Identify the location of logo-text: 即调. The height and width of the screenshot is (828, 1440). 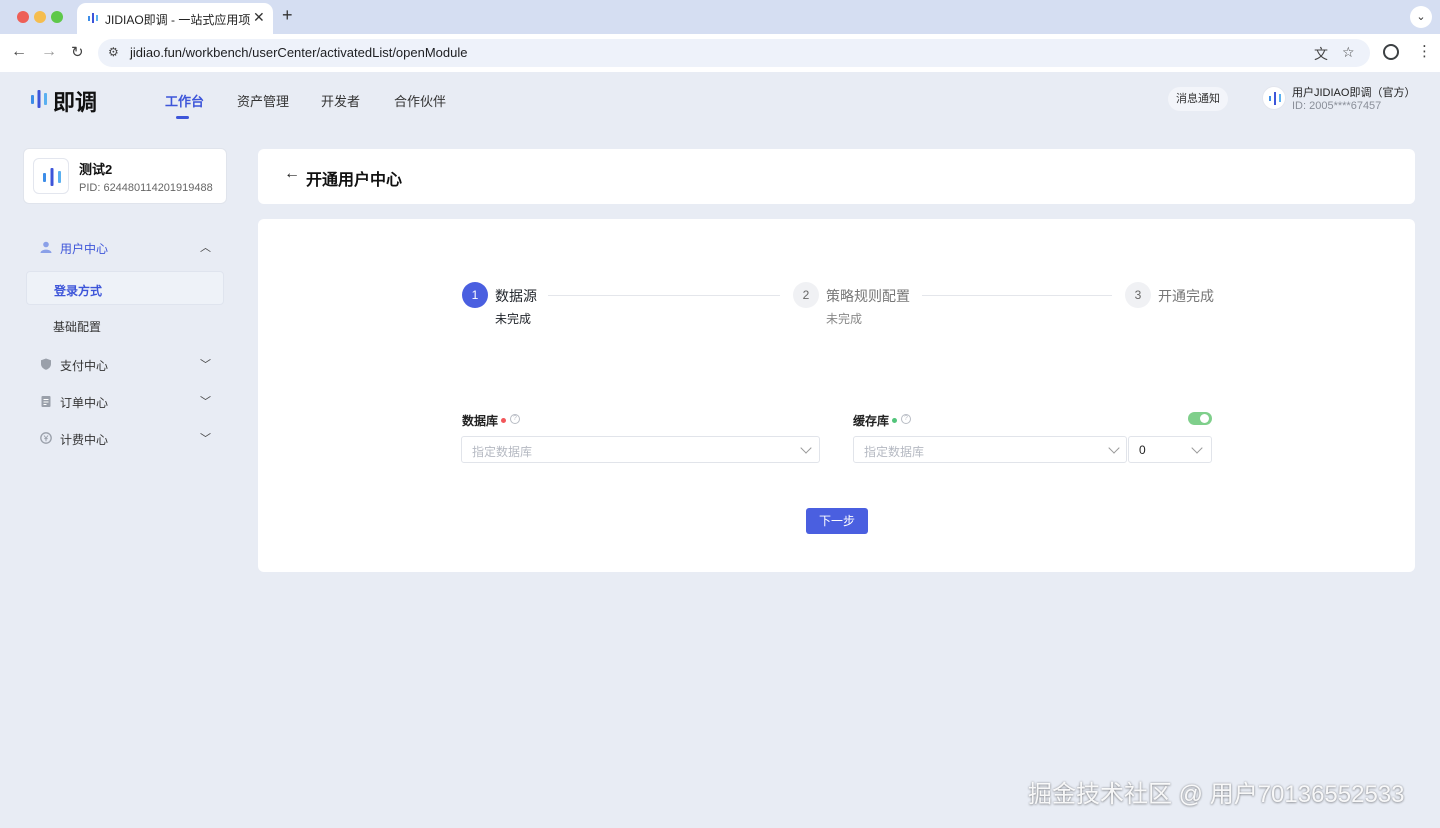
(75, 102).